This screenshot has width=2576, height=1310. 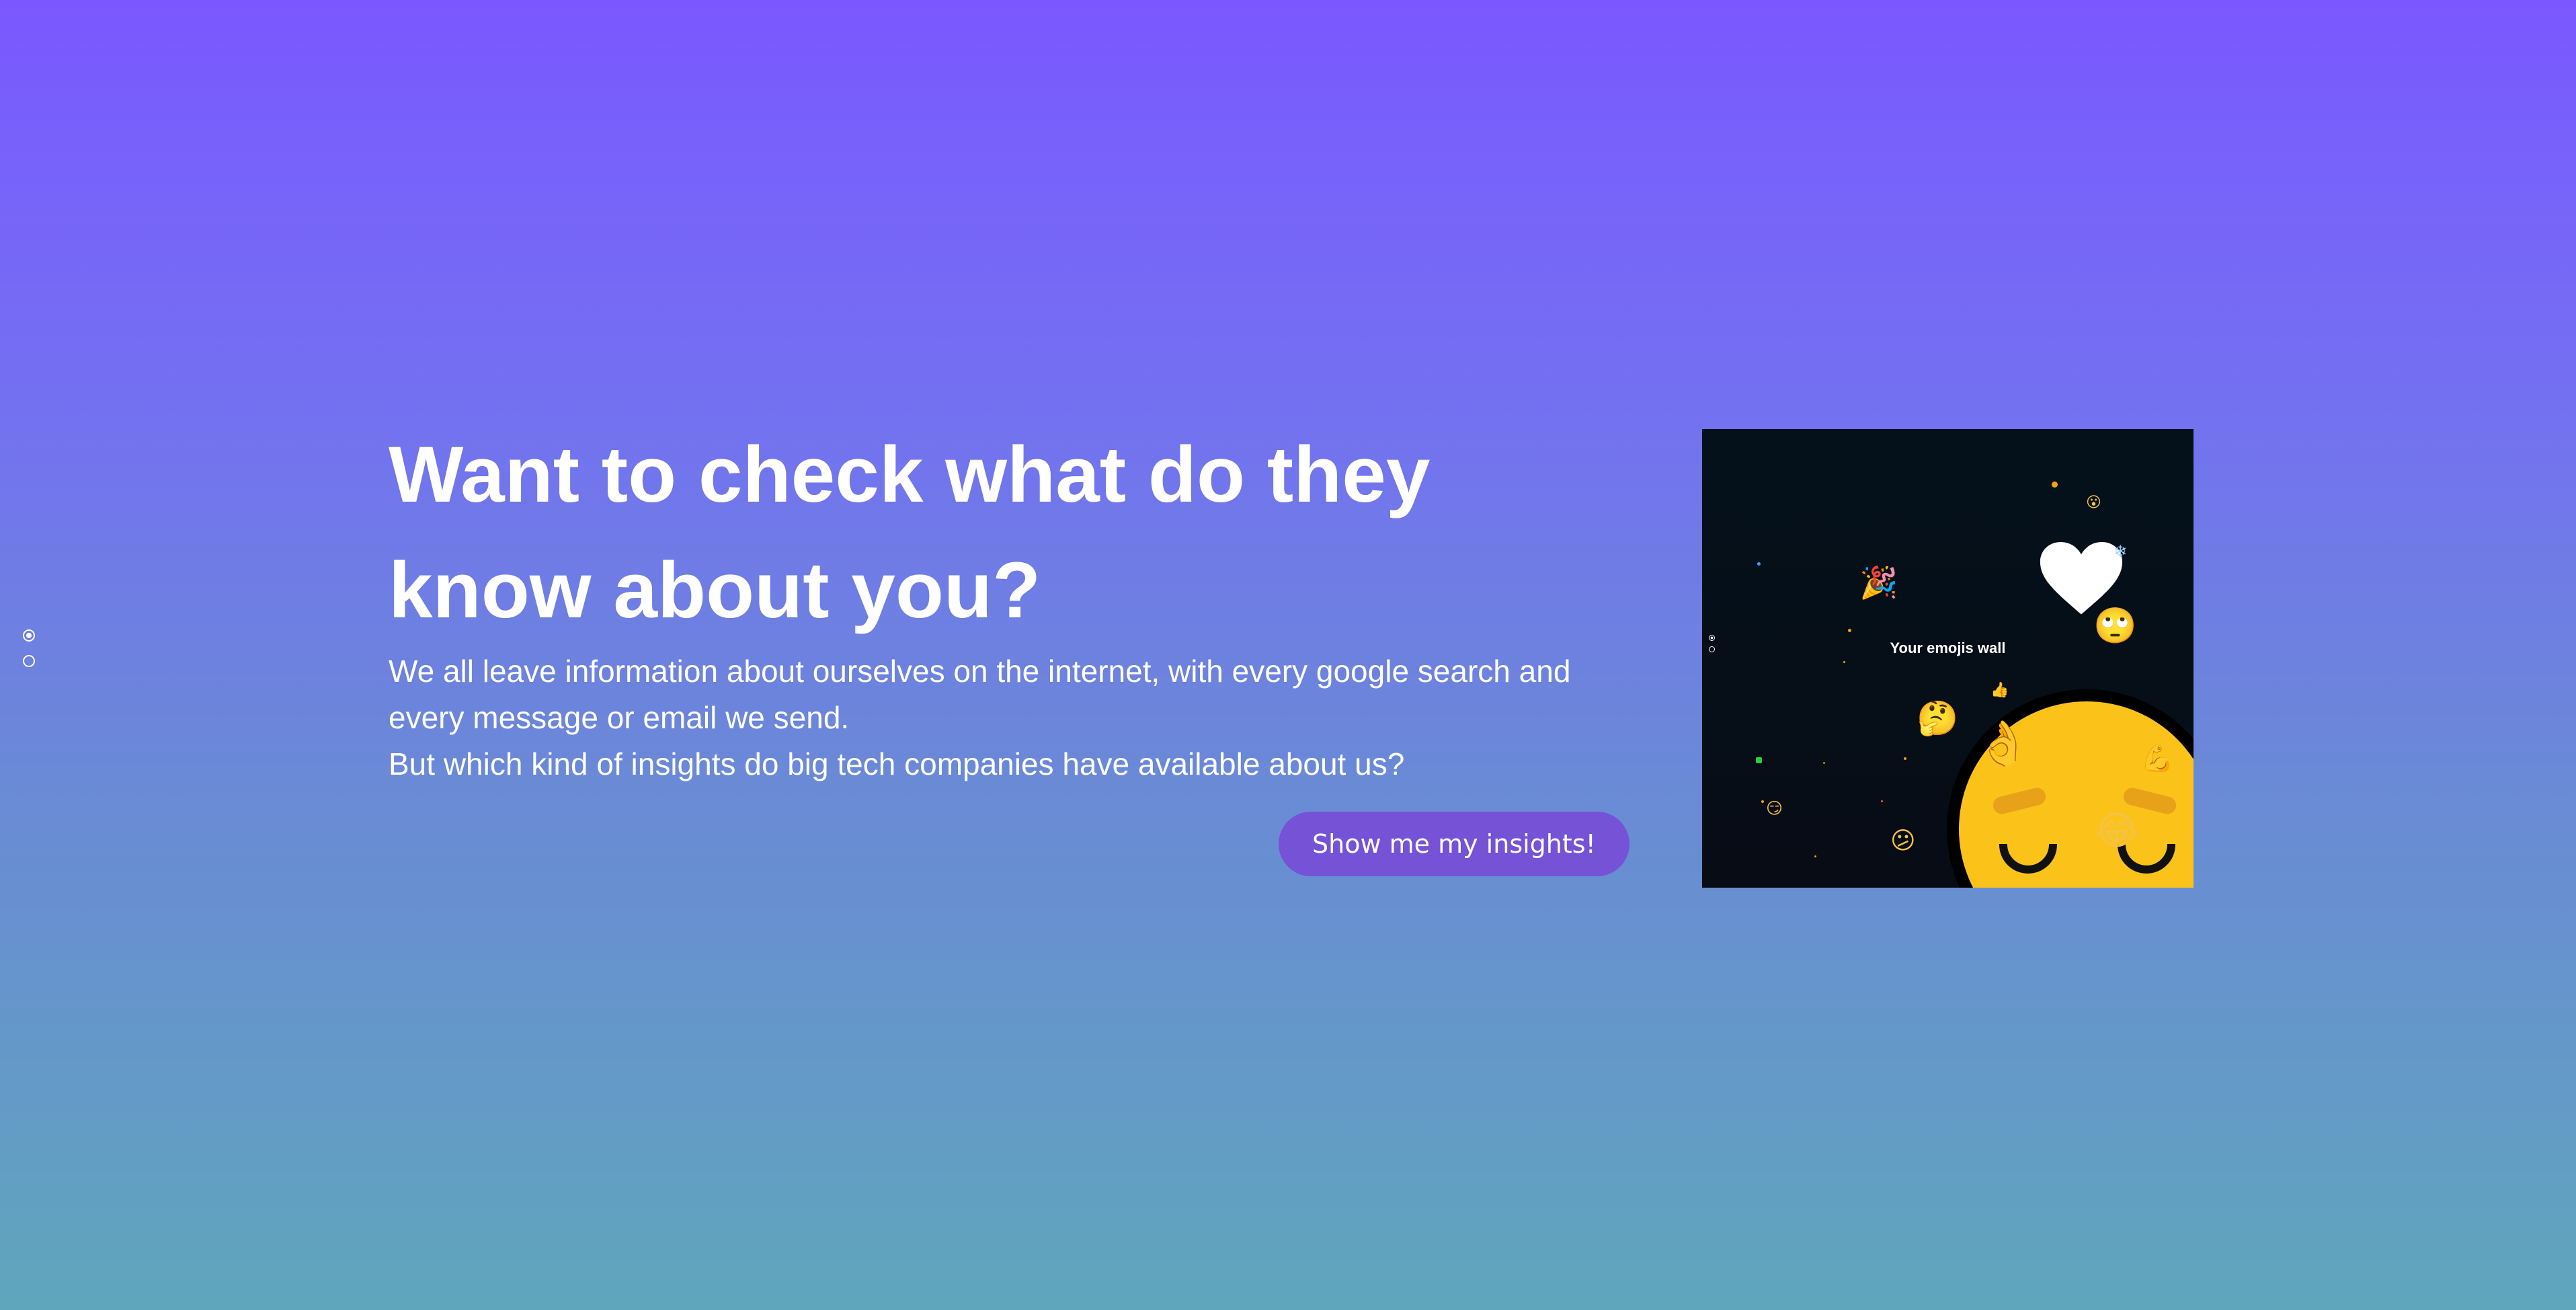 I want to click on emoji-wall-preview: Your emojis wall 🎉 😮 🙄 🤔 👍 👌 💪 😂 😕 😏 ❄, so click(x=1947, y=659).